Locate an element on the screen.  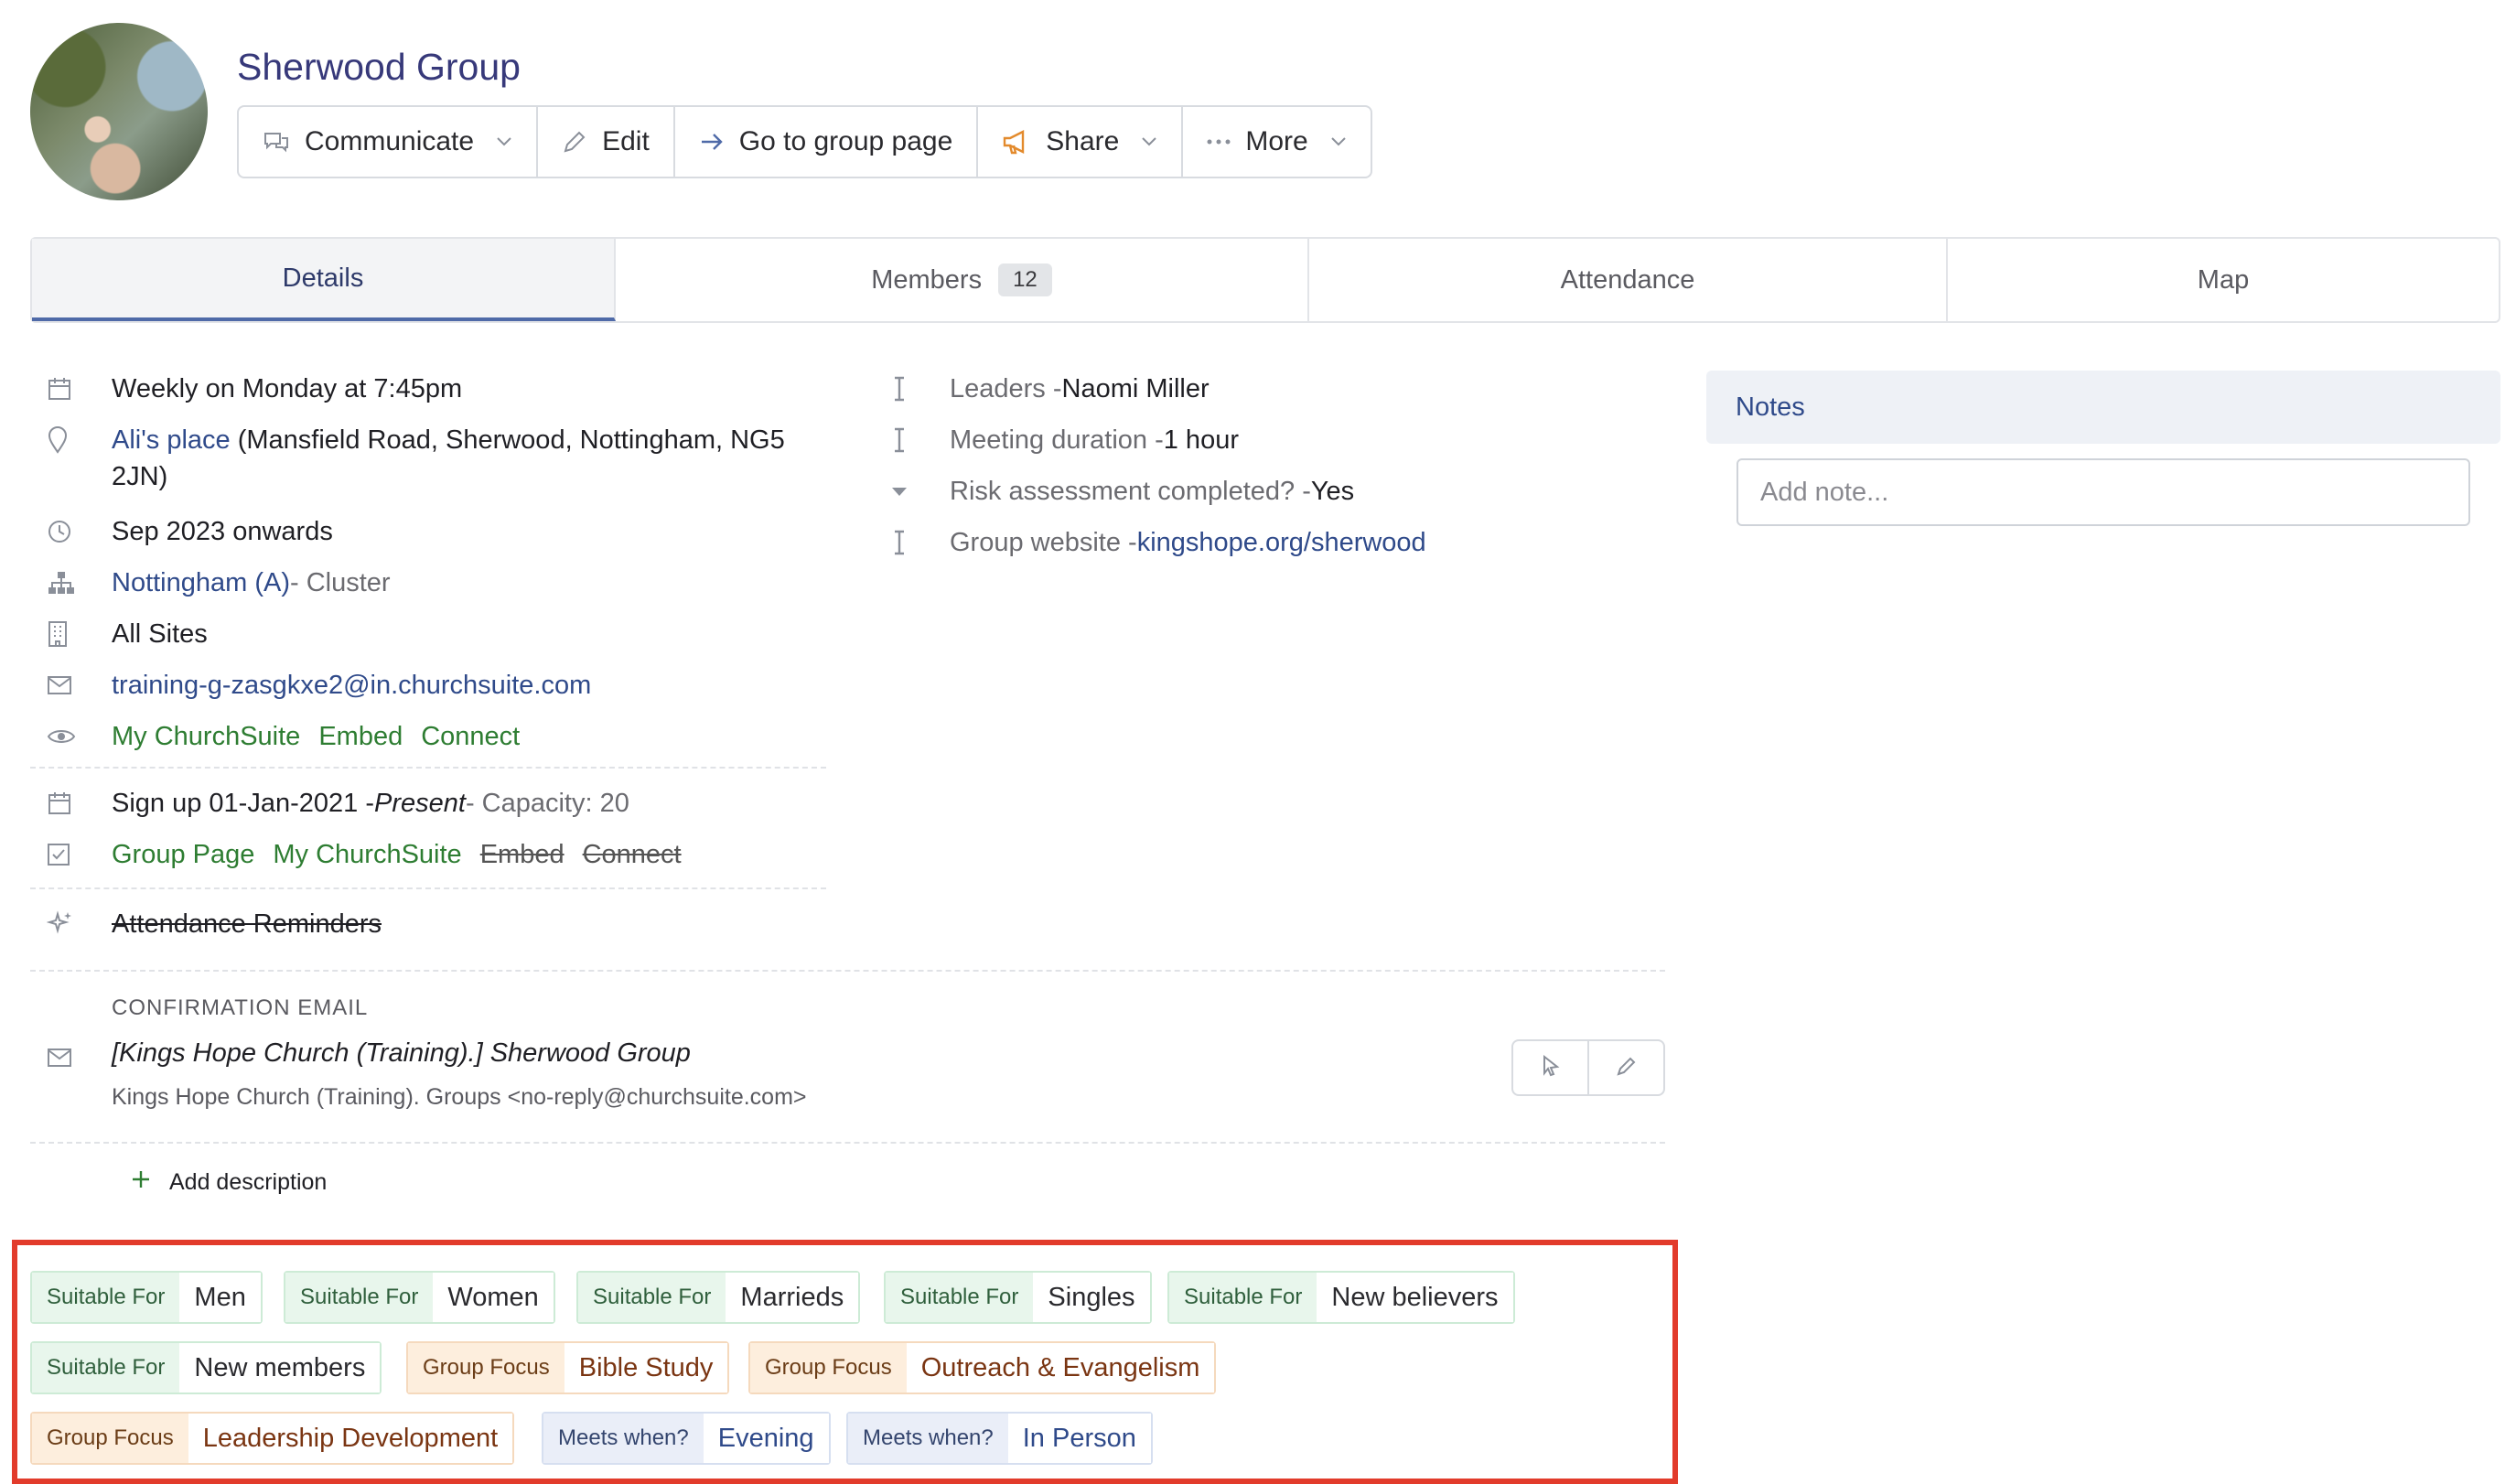
reminders-row: Attendance Reminders is located at coordinates (206, 924).